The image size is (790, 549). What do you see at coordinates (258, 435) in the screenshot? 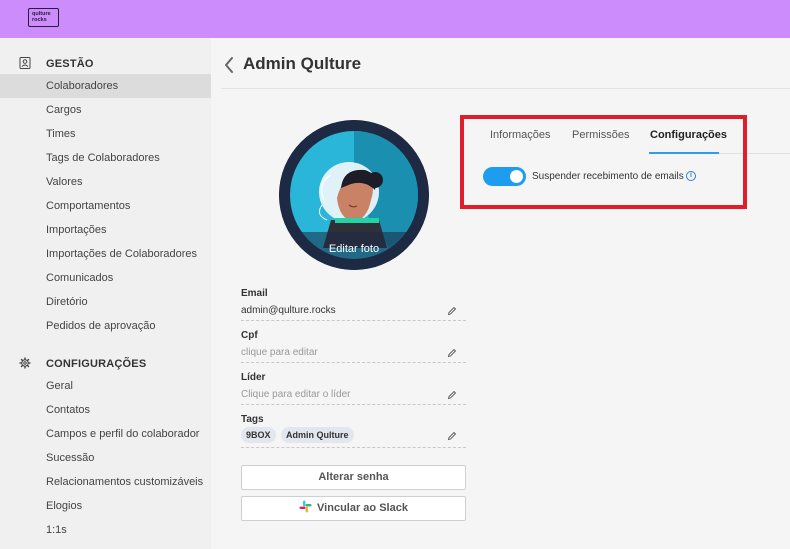
I see `tag-chip: 9BOX` at bounding box center [258, 435].